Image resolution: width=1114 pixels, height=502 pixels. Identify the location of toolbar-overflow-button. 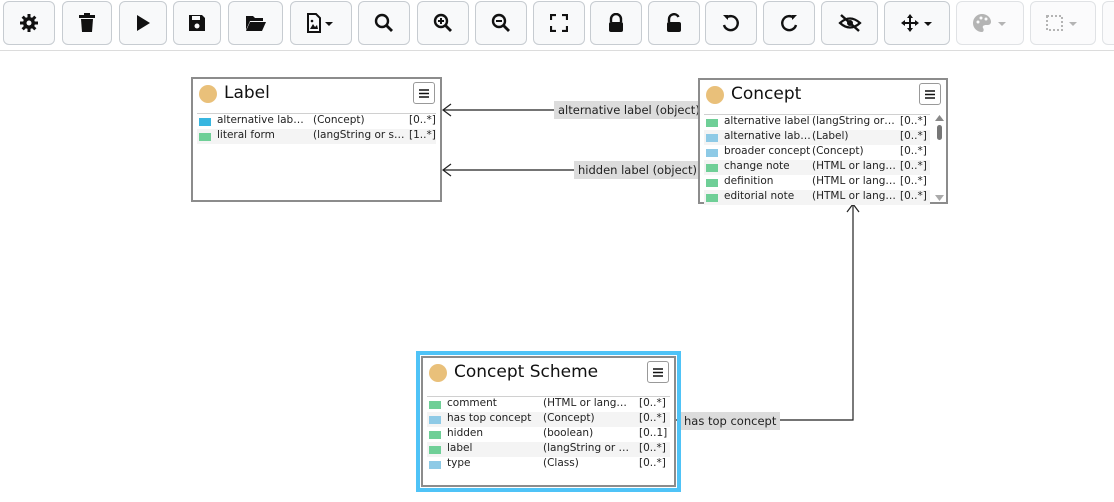
(1108, 23).